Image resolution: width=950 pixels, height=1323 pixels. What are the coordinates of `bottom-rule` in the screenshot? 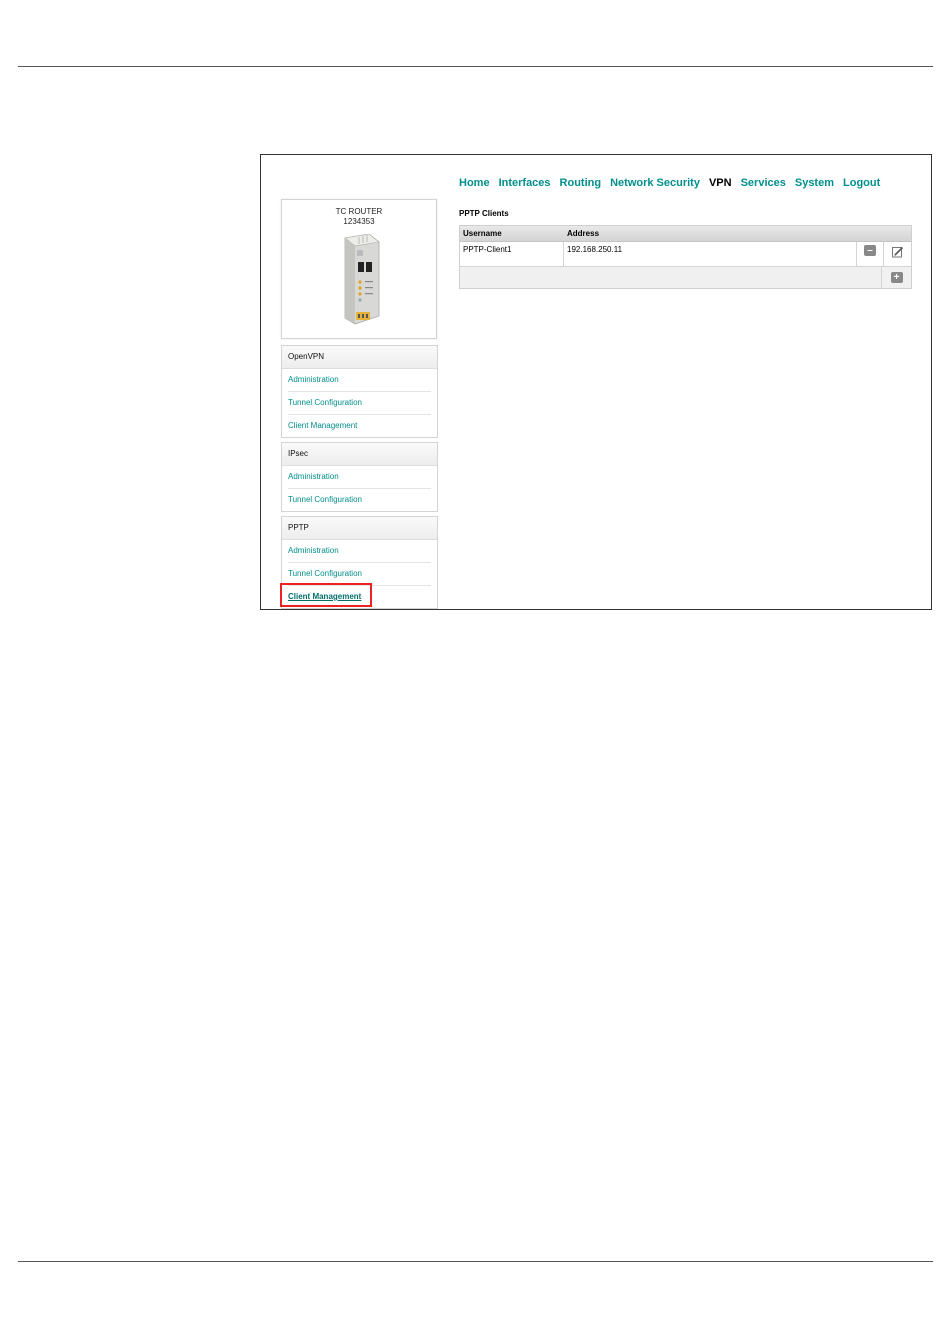 It's located at (475, 1261).